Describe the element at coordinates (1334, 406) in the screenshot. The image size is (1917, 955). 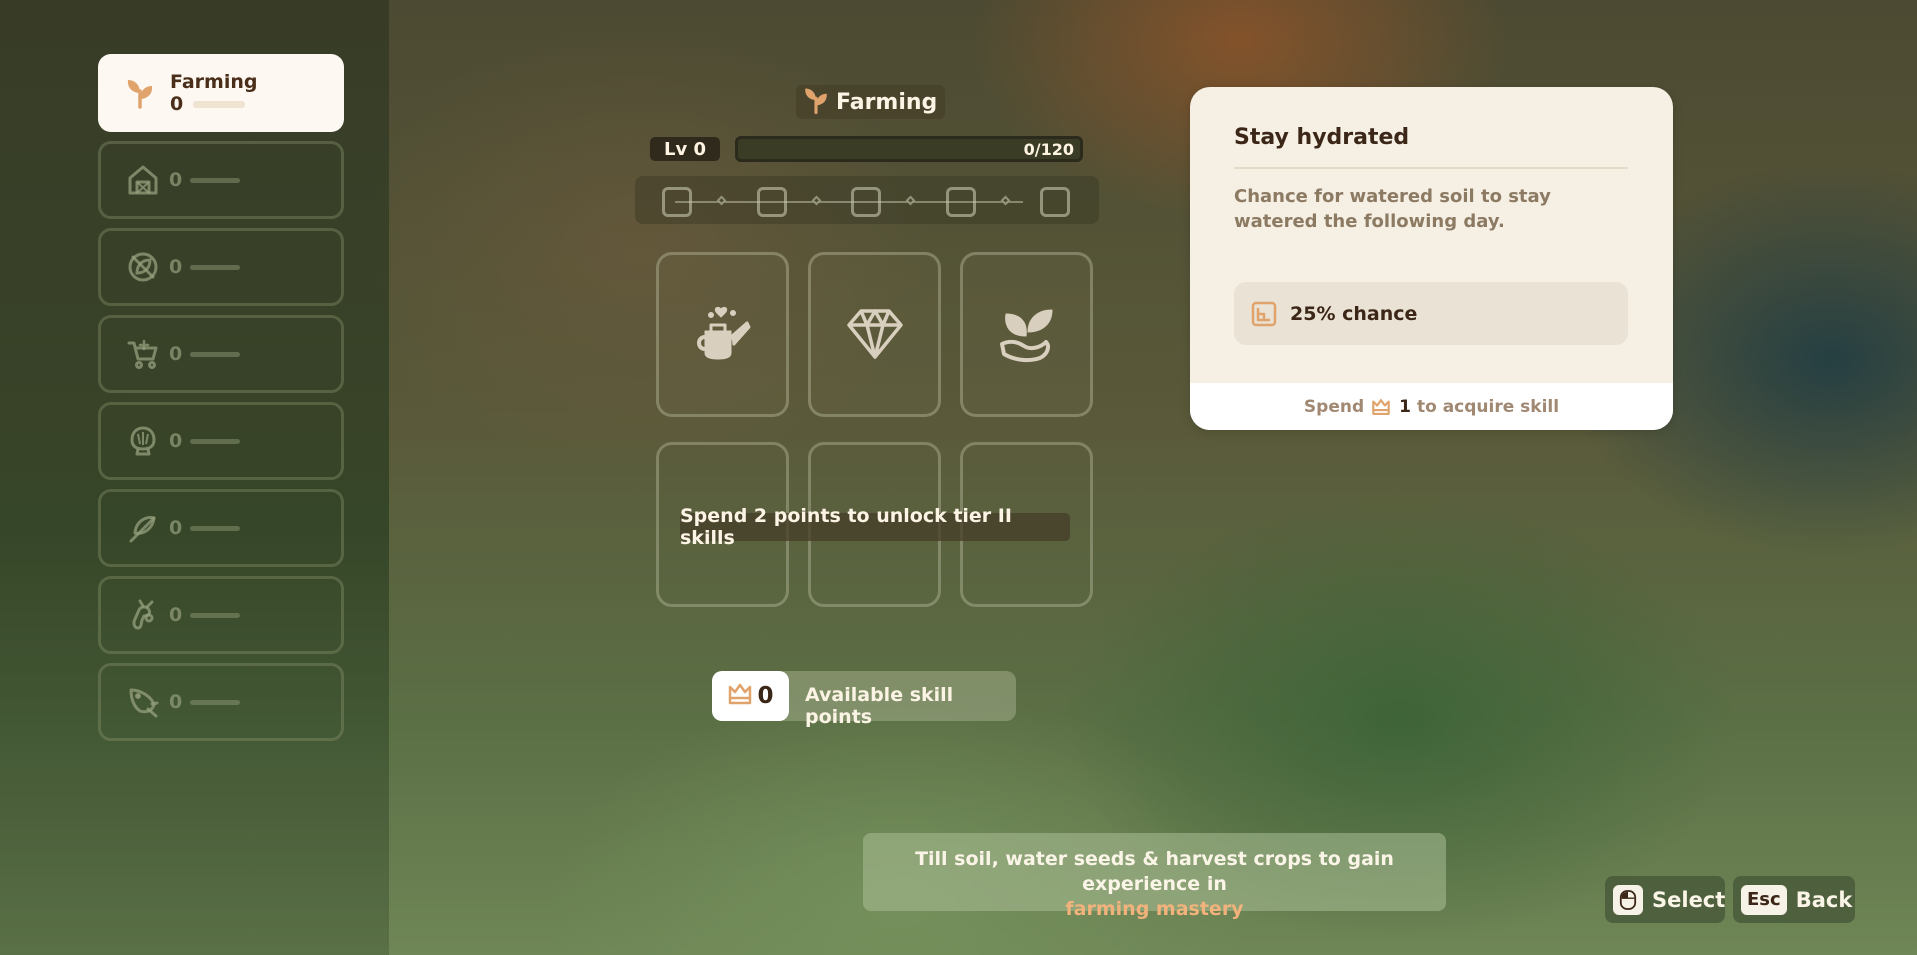
I see `acquire-prefix: Spend` at that location.